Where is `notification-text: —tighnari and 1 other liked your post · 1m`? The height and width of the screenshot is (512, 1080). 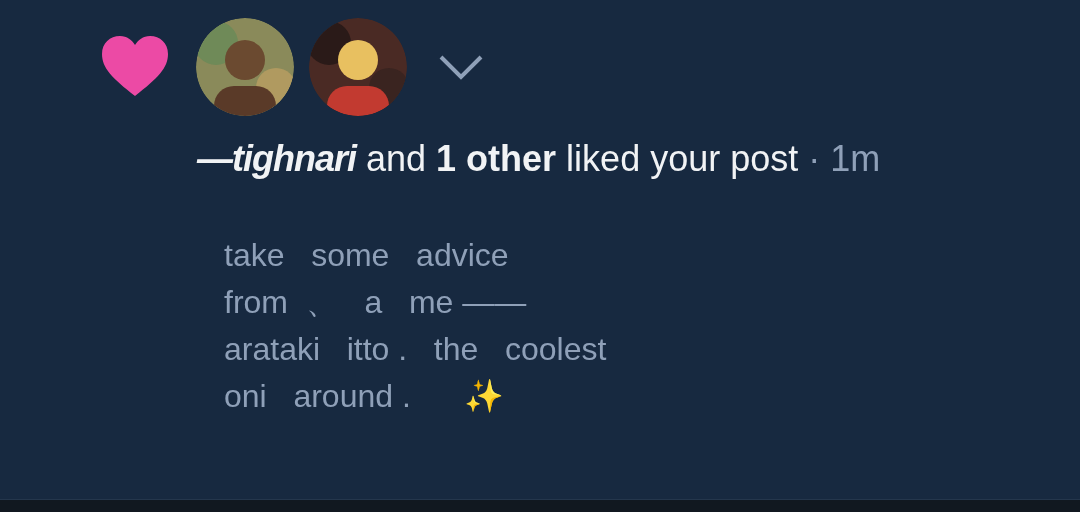
notification-text: —tighnari and 1 other liked your post · 1m is located at coordinates (539, 159).